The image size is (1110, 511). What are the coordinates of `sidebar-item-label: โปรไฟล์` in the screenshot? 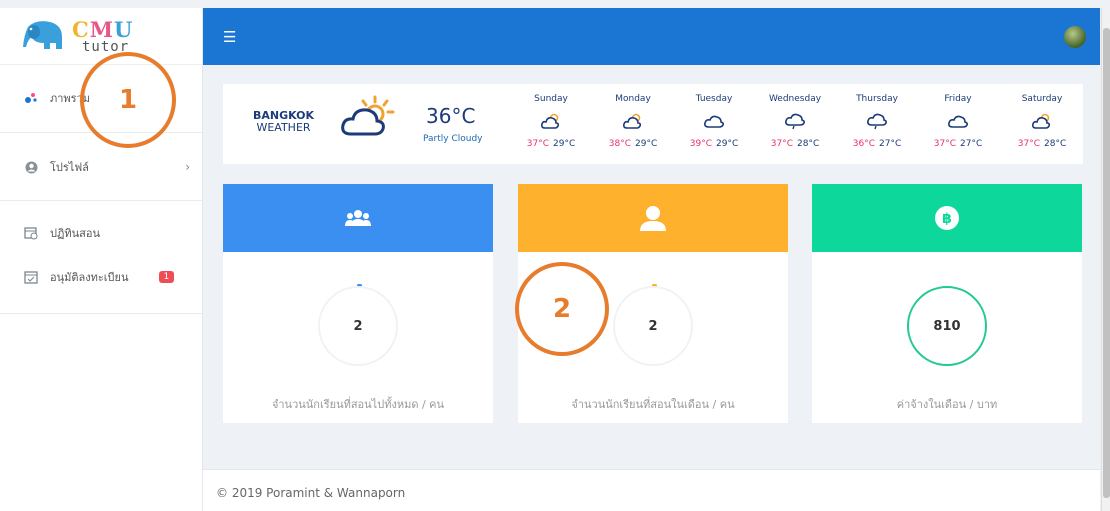 It's located at (69, 167).